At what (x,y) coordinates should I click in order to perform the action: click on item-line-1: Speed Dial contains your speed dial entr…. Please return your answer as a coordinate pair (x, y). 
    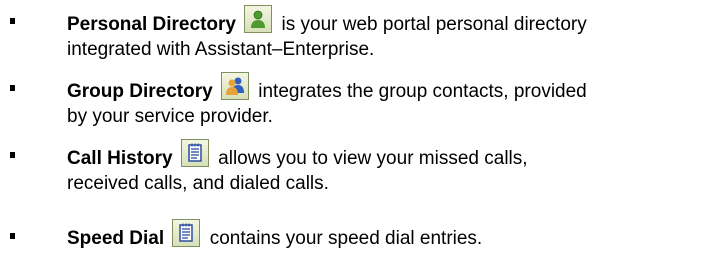
    Looking at the image, I should click on (397, 235).